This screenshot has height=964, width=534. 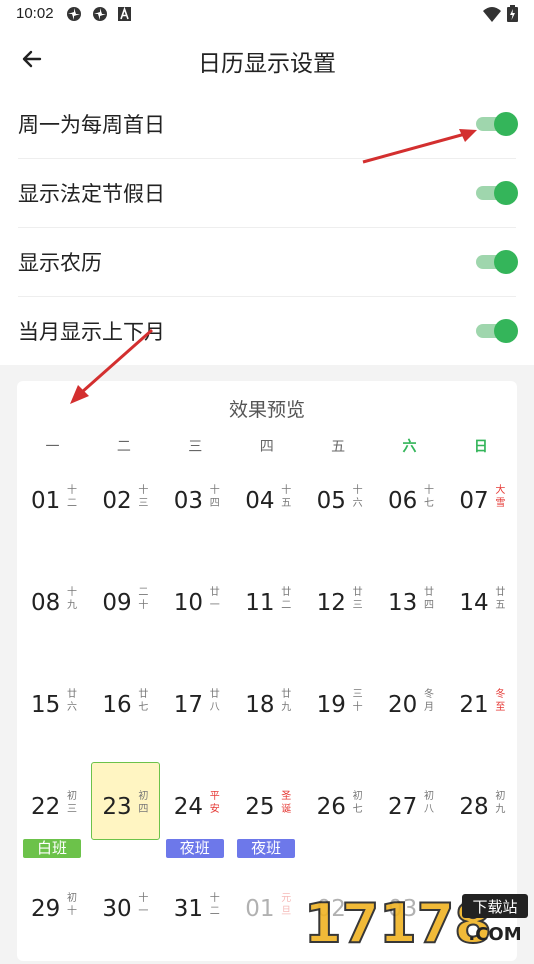 What do you see at coordinates (429, 599) in the screenshot?
I see `lunar-date: 廿四` at bounding box center [429, 599].